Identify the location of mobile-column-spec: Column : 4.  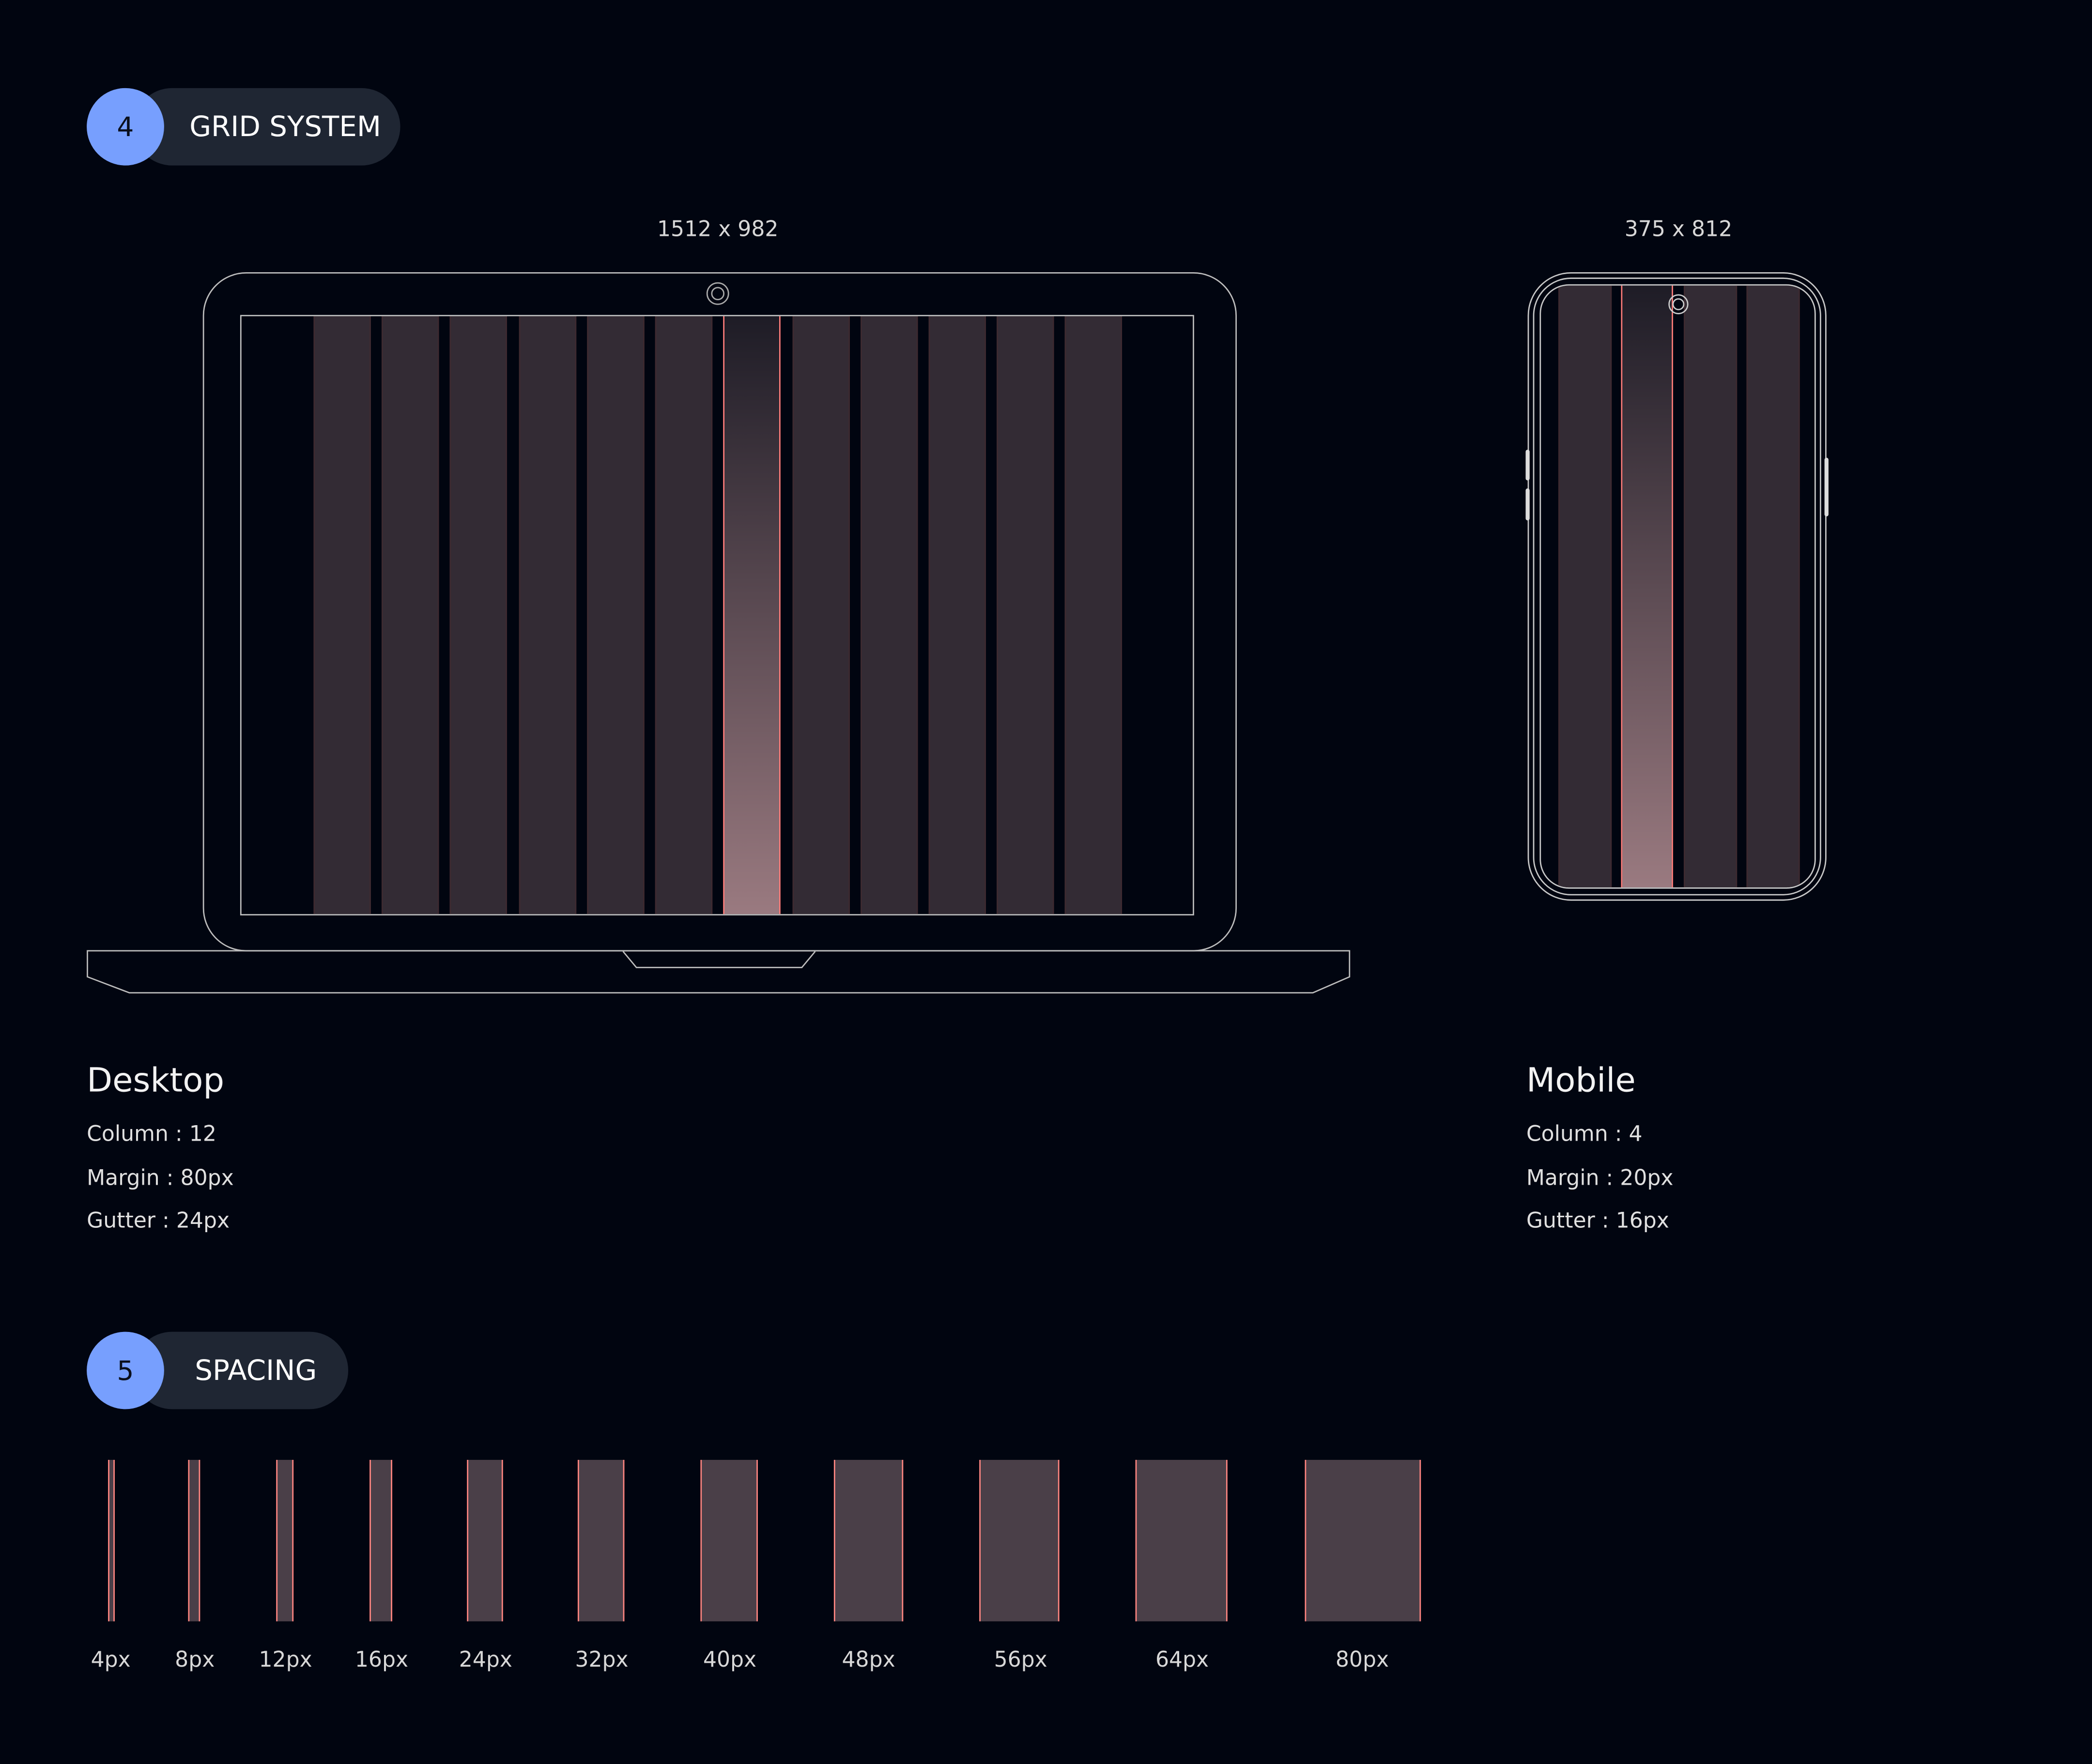
(1584, 1133).